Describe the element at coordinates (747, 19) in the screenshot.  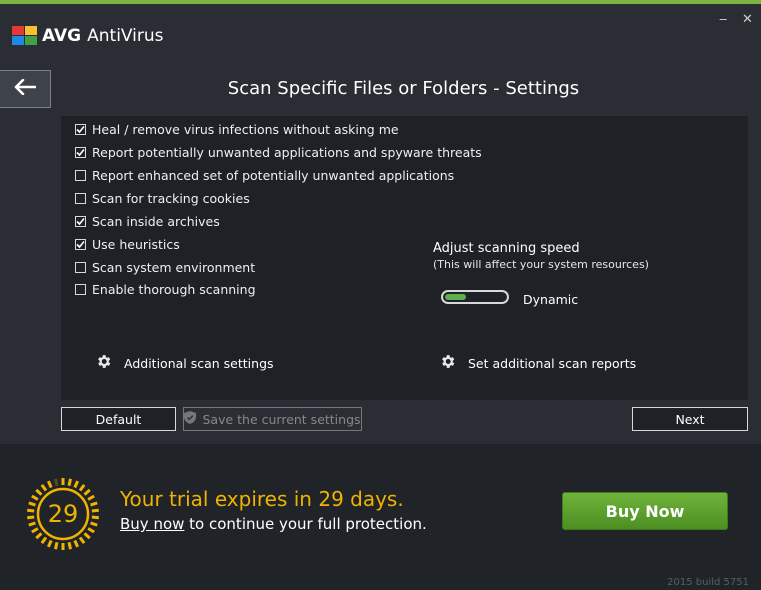
I see `close-button: ✕` at that location.